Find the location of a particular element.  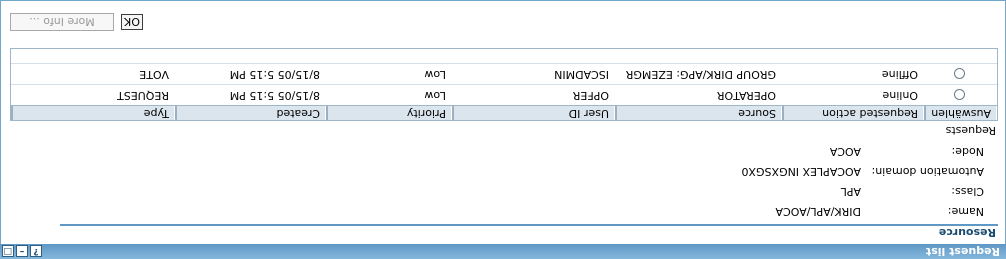

maximize-icon: □ is located at coordinates (8, 251).